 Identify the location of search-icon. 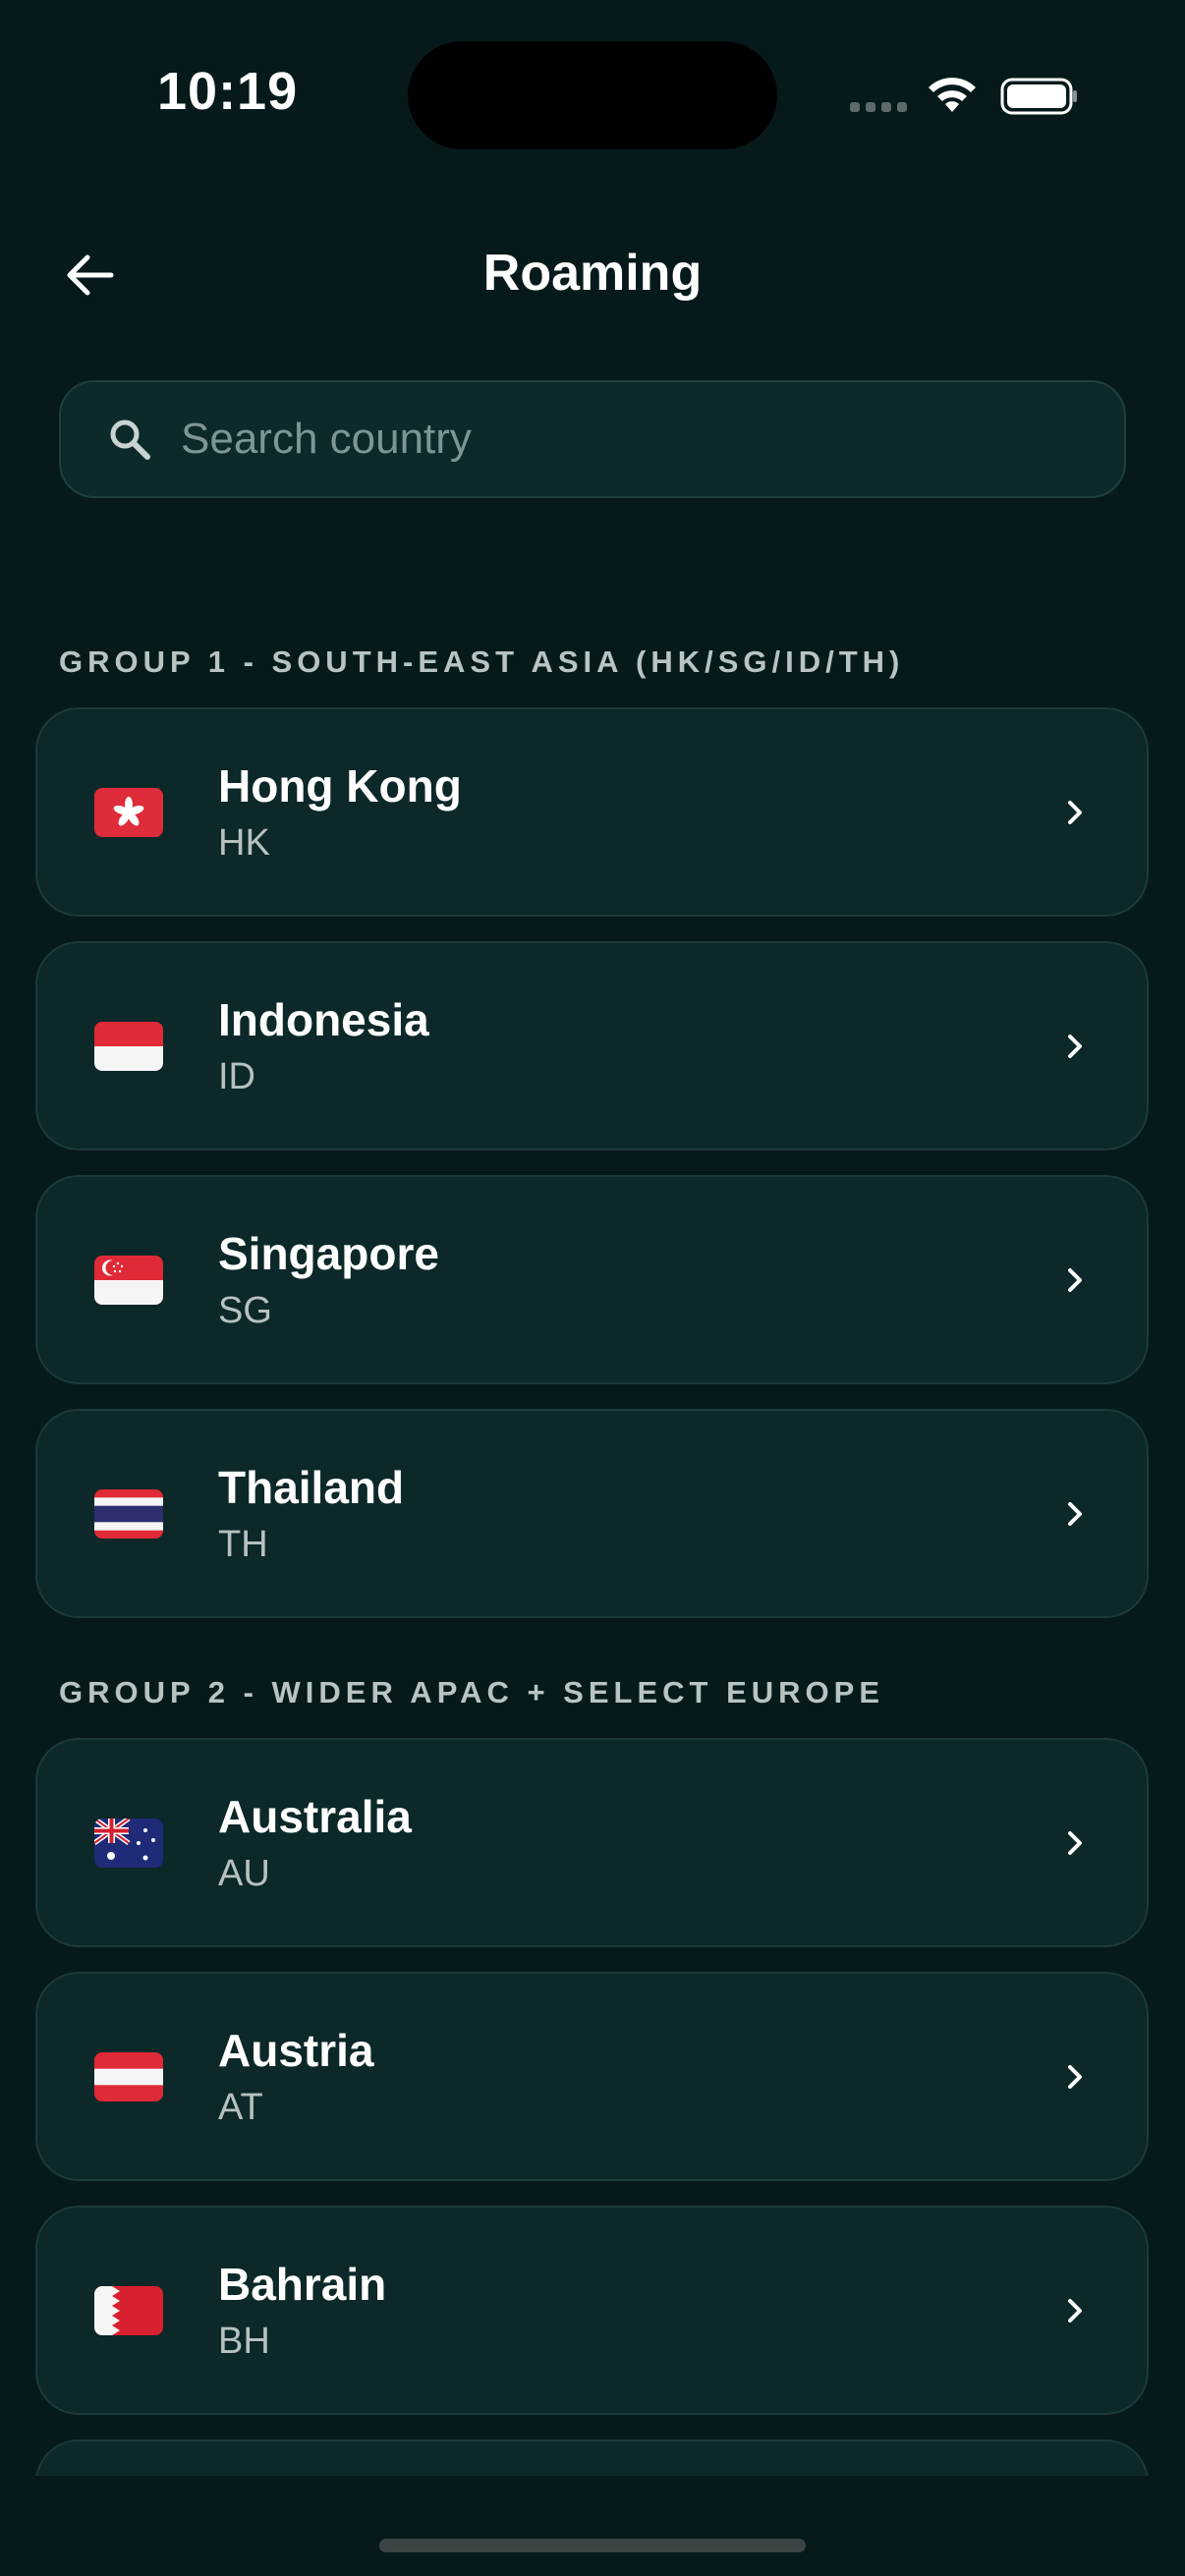
(130, 440).